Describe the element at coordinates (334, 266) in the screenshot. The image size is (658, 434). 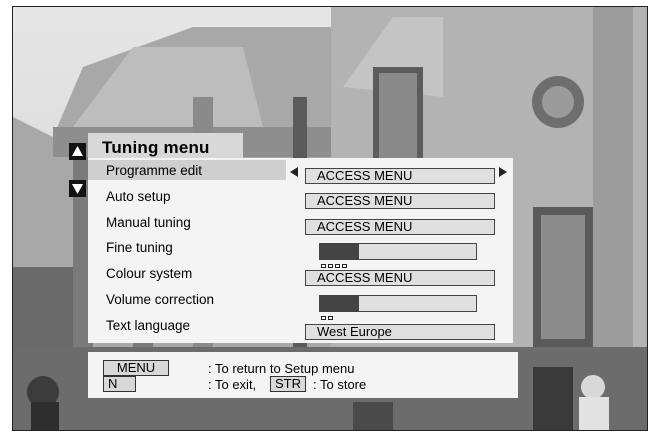
I see `fine-tuning-step-dots` at that location.